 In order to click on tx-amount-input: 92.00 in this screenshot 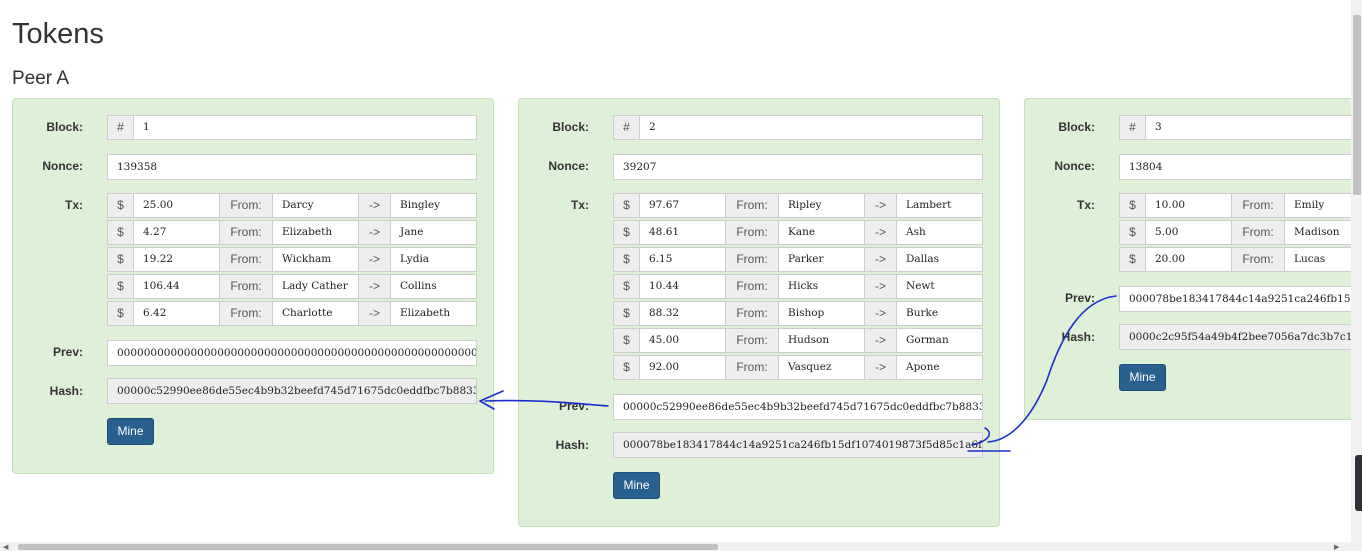, I will do `click(682, 367)`.